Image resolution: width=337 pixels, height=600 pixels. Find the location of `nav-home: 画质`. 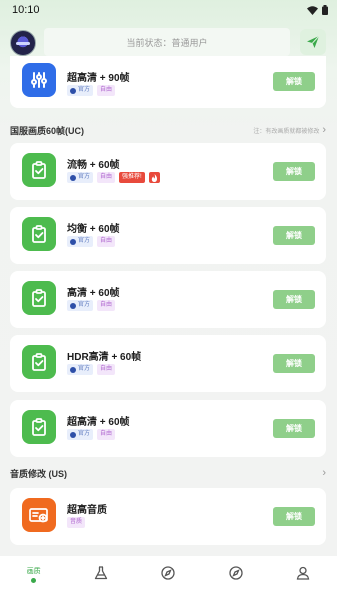

nav-home: 画质 is located at coordinates (34, 574).